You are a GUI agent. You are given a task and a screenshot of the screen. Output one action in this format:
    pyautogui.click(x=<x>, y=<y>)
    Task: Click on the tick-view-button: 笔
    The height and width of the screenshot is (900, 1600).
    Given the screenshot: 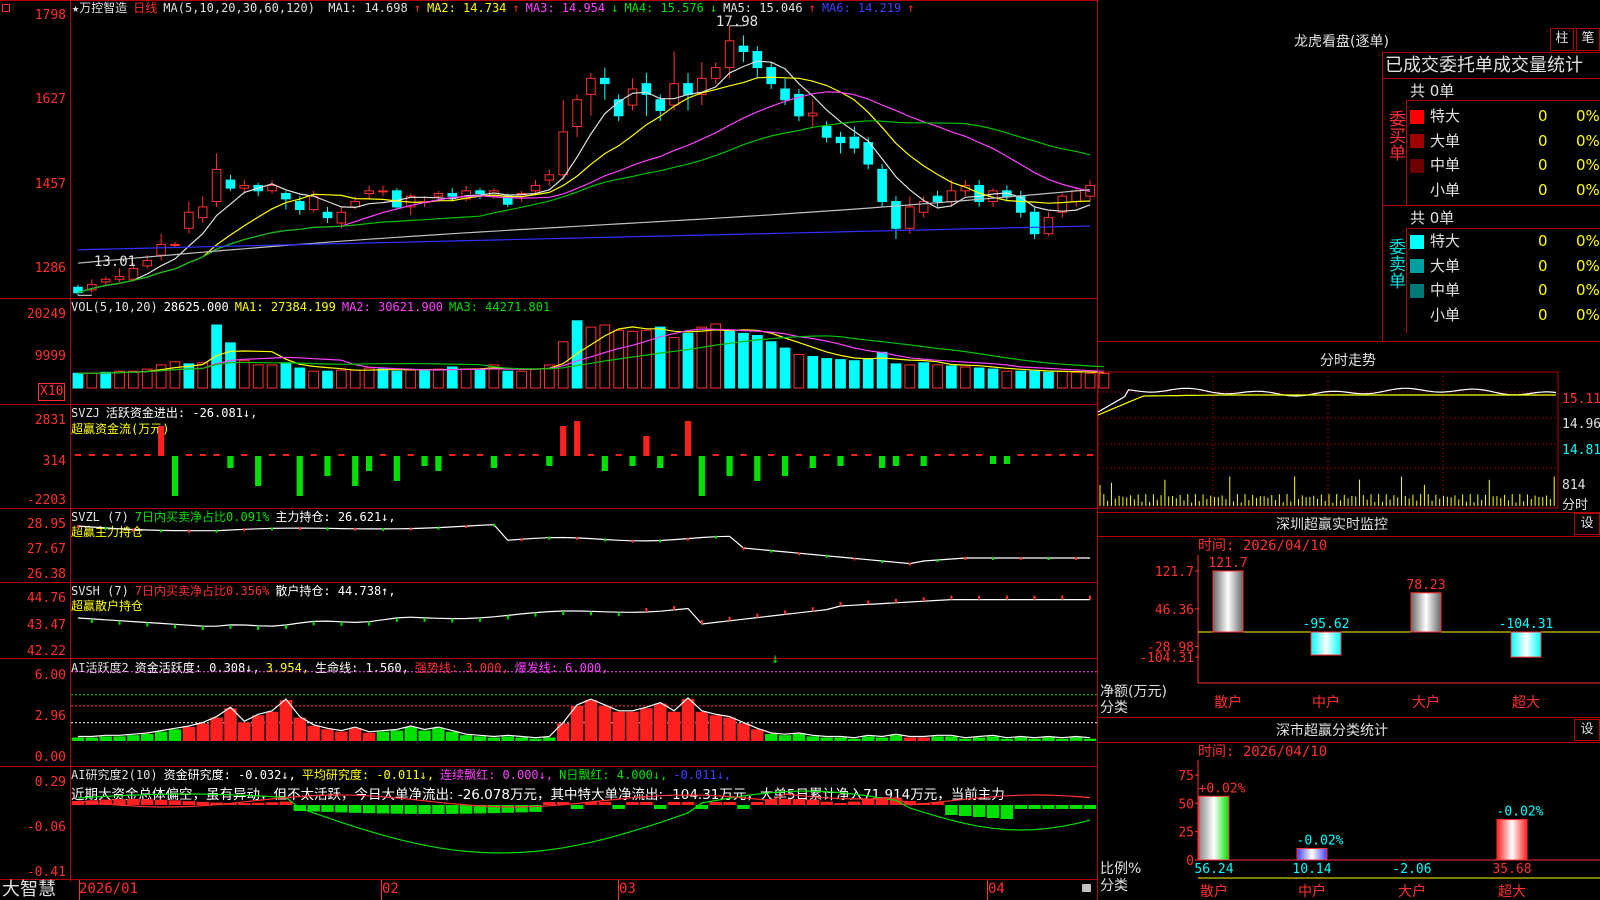 What is the action you would take?
    pyautogui.click(x=1588, y=39)
    